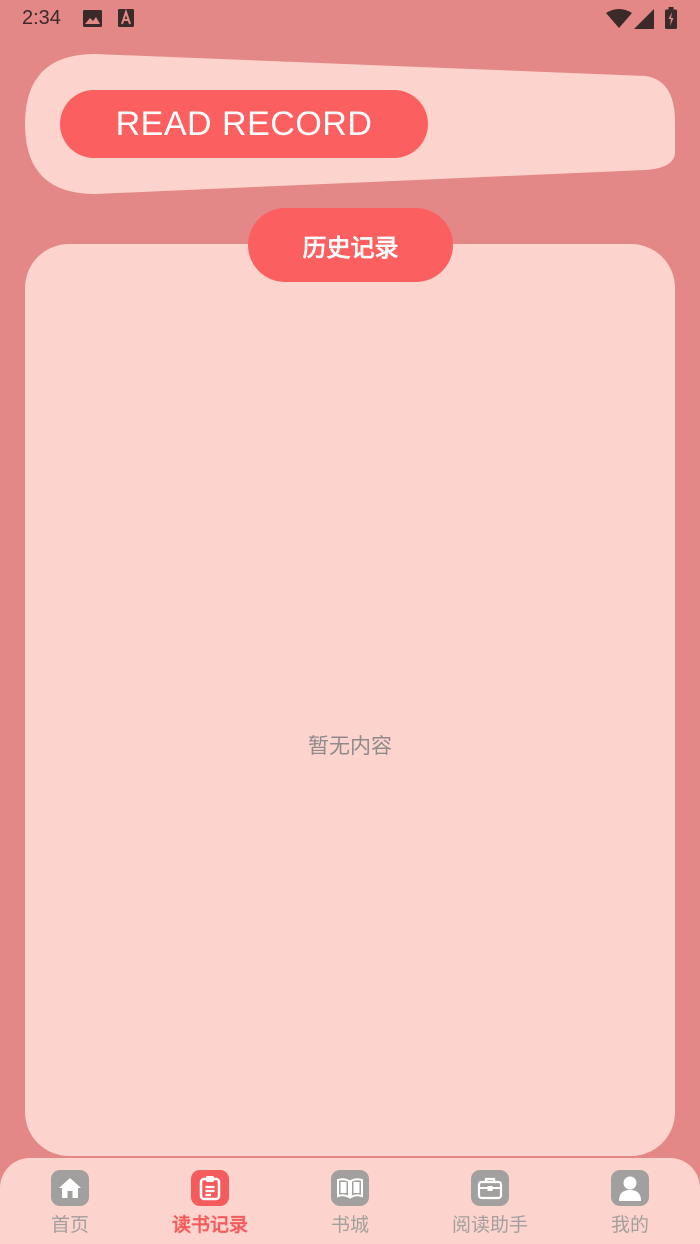 The height and width of the screenshot is (1244, 700). I want to click on nav-label-bookstore: 书城, so click(349, 1225).